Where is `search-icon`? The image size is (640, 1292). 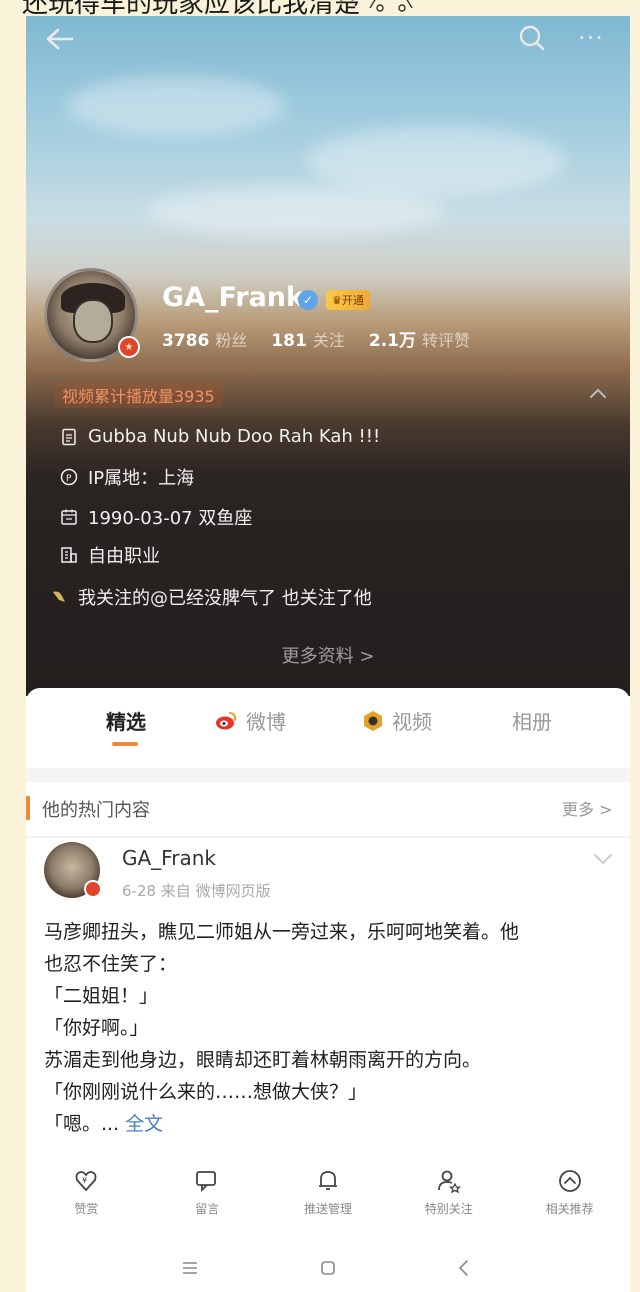 search-icon is located at coordinates (532, 38).